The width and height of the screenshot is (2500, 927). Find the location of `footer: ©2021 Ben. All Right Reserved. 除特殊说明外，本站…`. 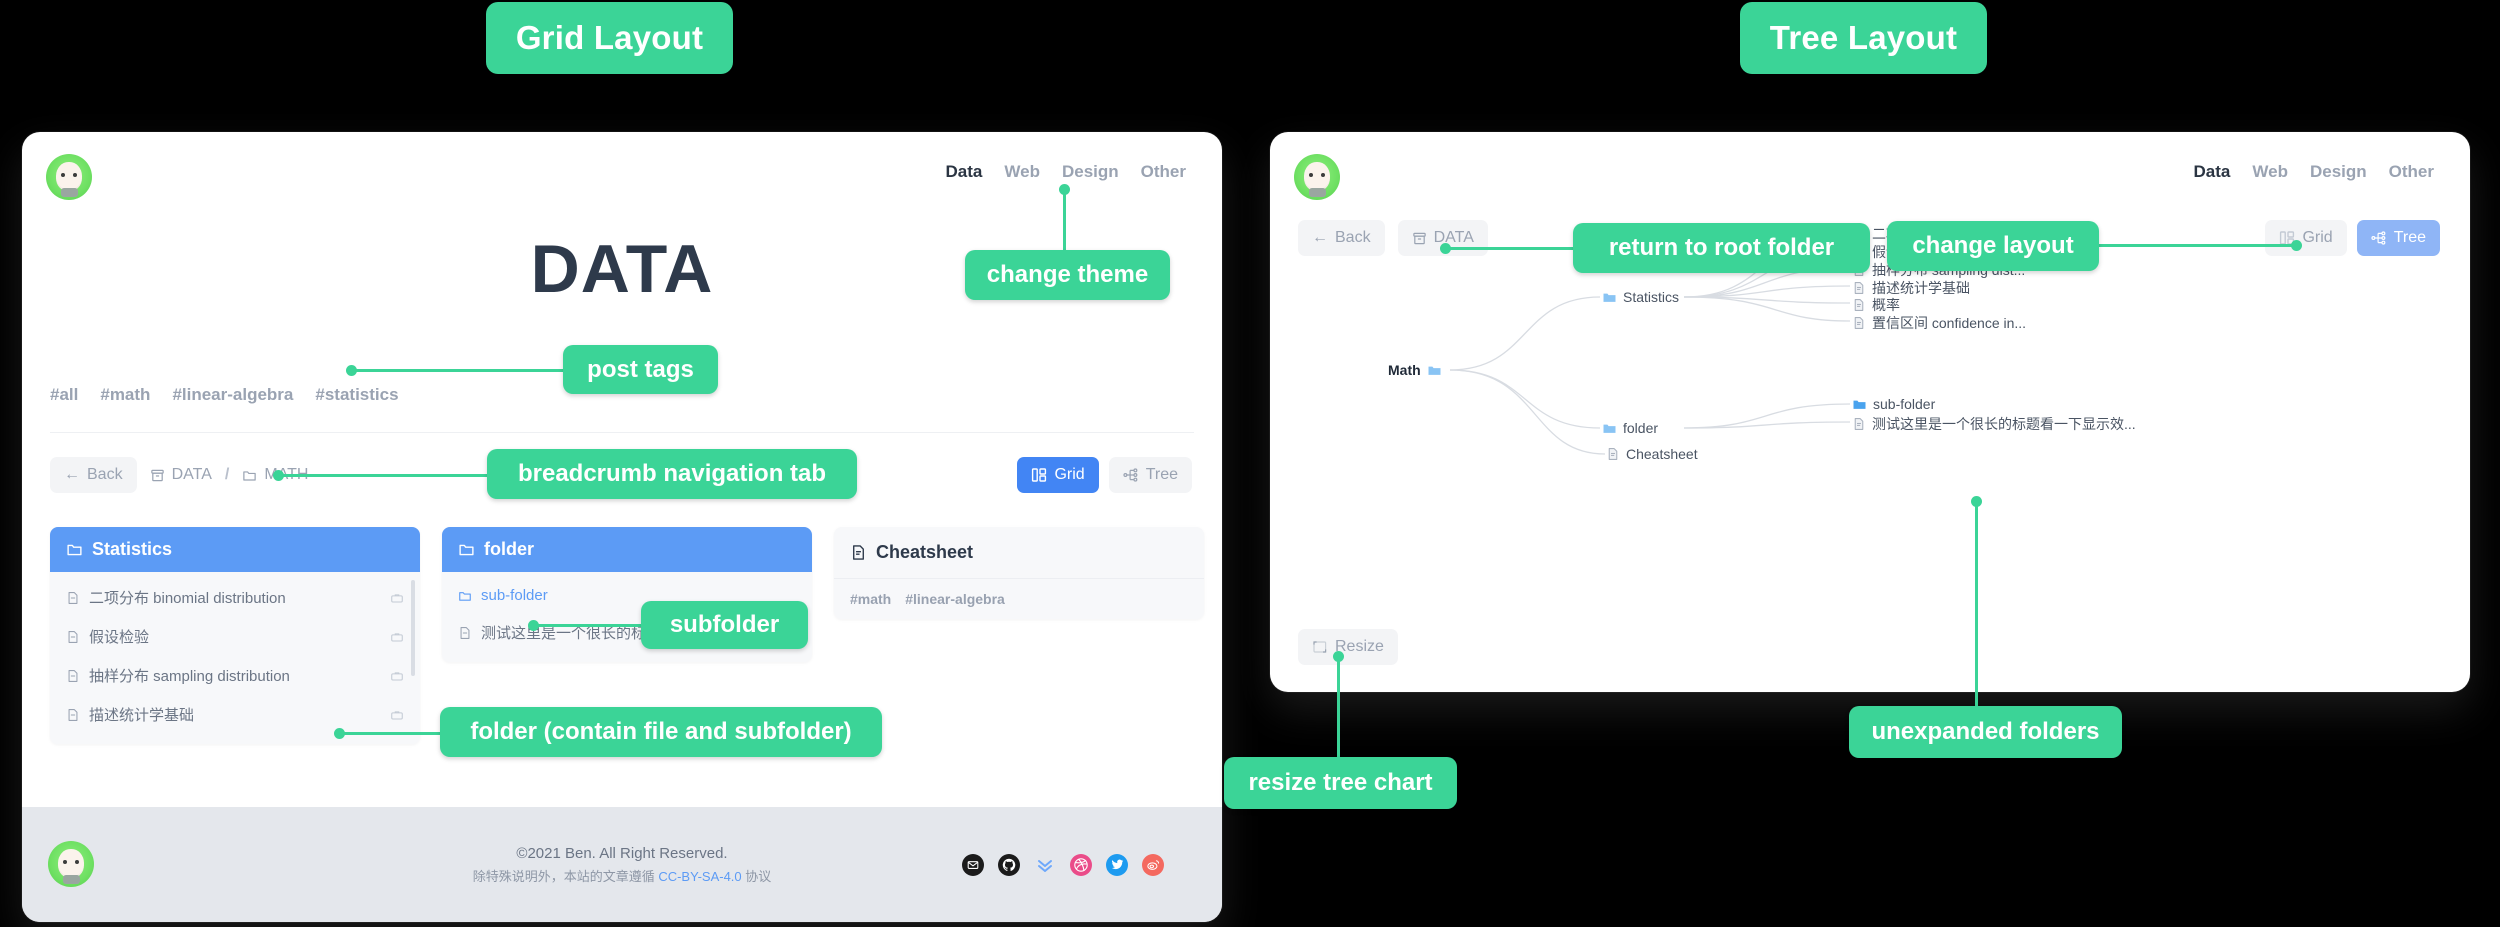

footer: ©2021 Ben. All Right Reserved. 除特殊说明外，本站… is located at coordinates (622, 864).